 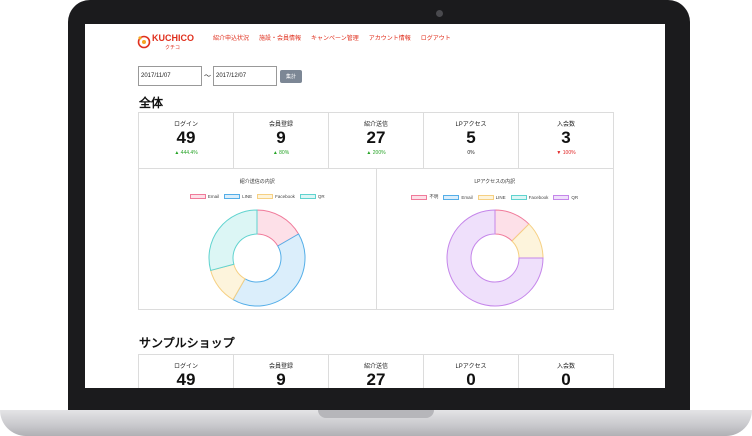 What do you see at coordinates (151, 103) in the screenshot?
I see `overall-title: 全体` at bounding box center [151, 103].